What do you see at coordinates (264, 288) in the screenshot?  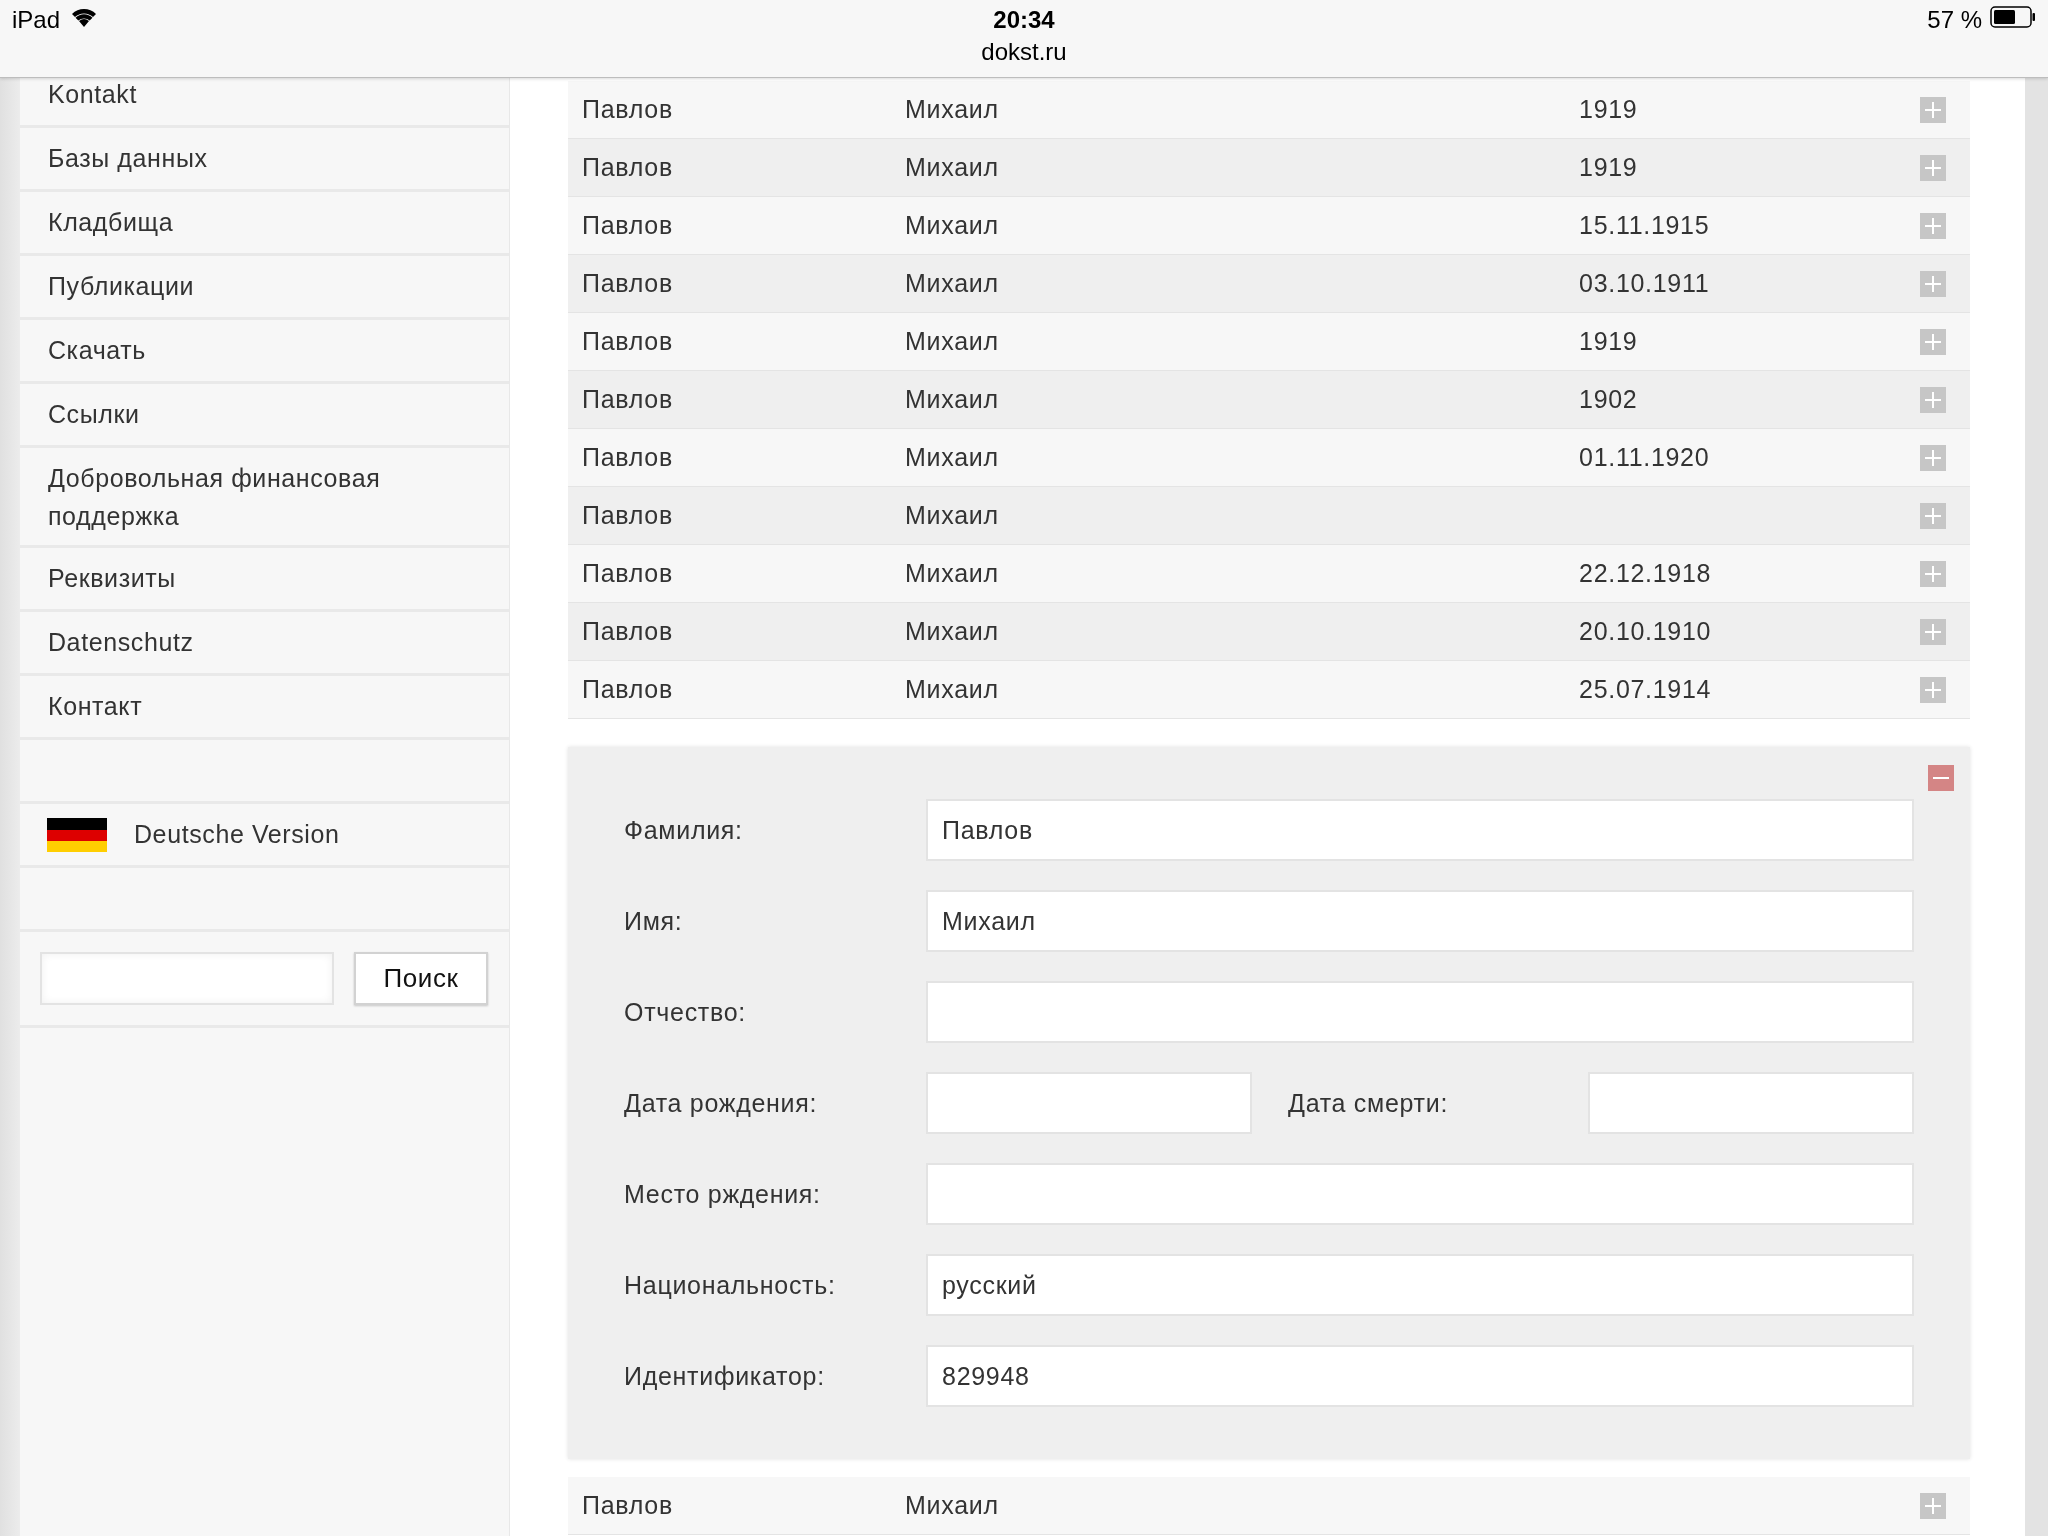 I see `sidebar-item: Публикации` at bounding box center [264, 288].